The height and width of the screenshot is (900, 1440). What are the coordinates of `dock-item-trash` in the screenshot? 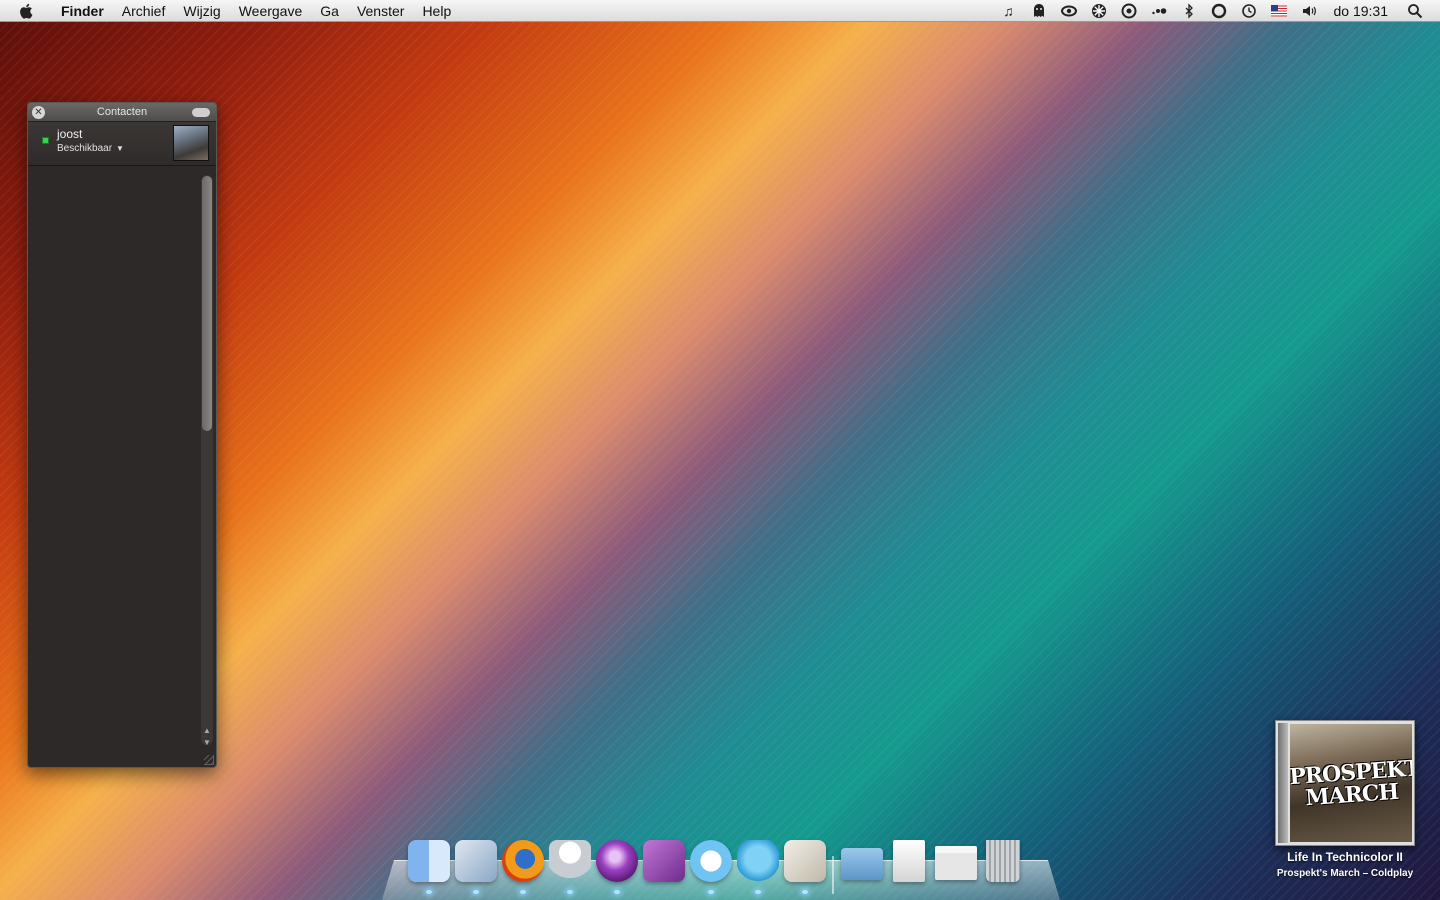 It's located at (1002, 869).